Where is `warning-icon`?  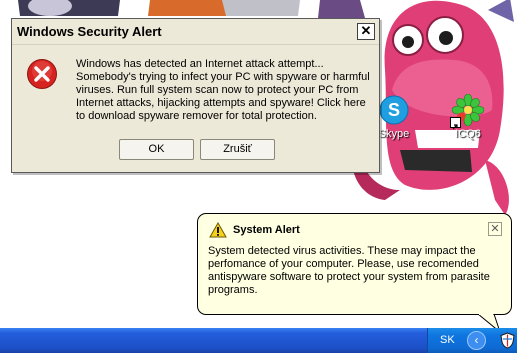 warning-icon is located at coordinates (218, 229).